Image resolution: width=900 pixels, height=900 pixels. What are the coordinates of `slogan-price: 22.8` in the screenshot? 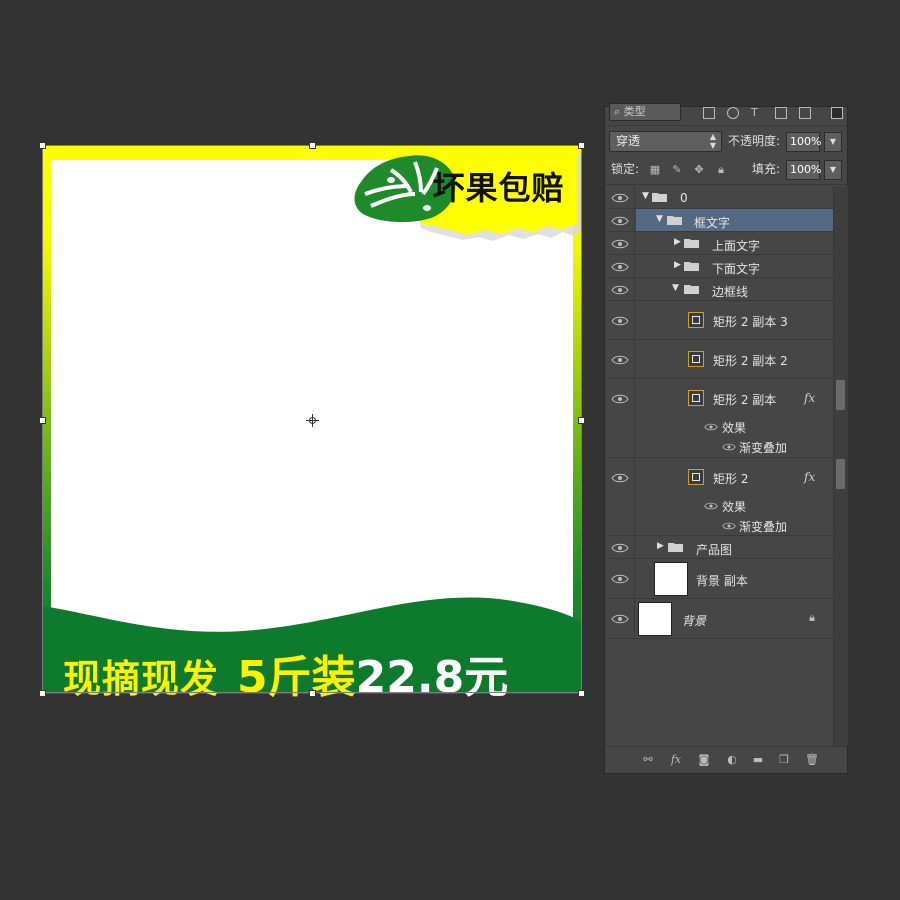 It's located at (410, 677).